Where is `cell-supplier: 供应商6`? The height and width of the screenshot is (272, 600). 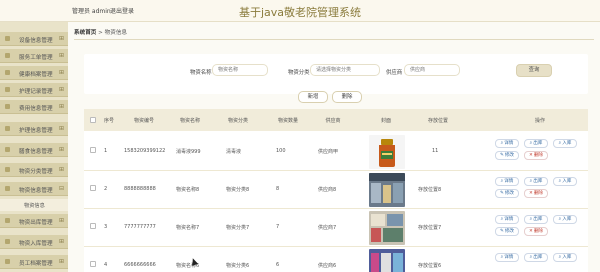
cell-supplier: 供应商6 is located at coordinates (327, 266).